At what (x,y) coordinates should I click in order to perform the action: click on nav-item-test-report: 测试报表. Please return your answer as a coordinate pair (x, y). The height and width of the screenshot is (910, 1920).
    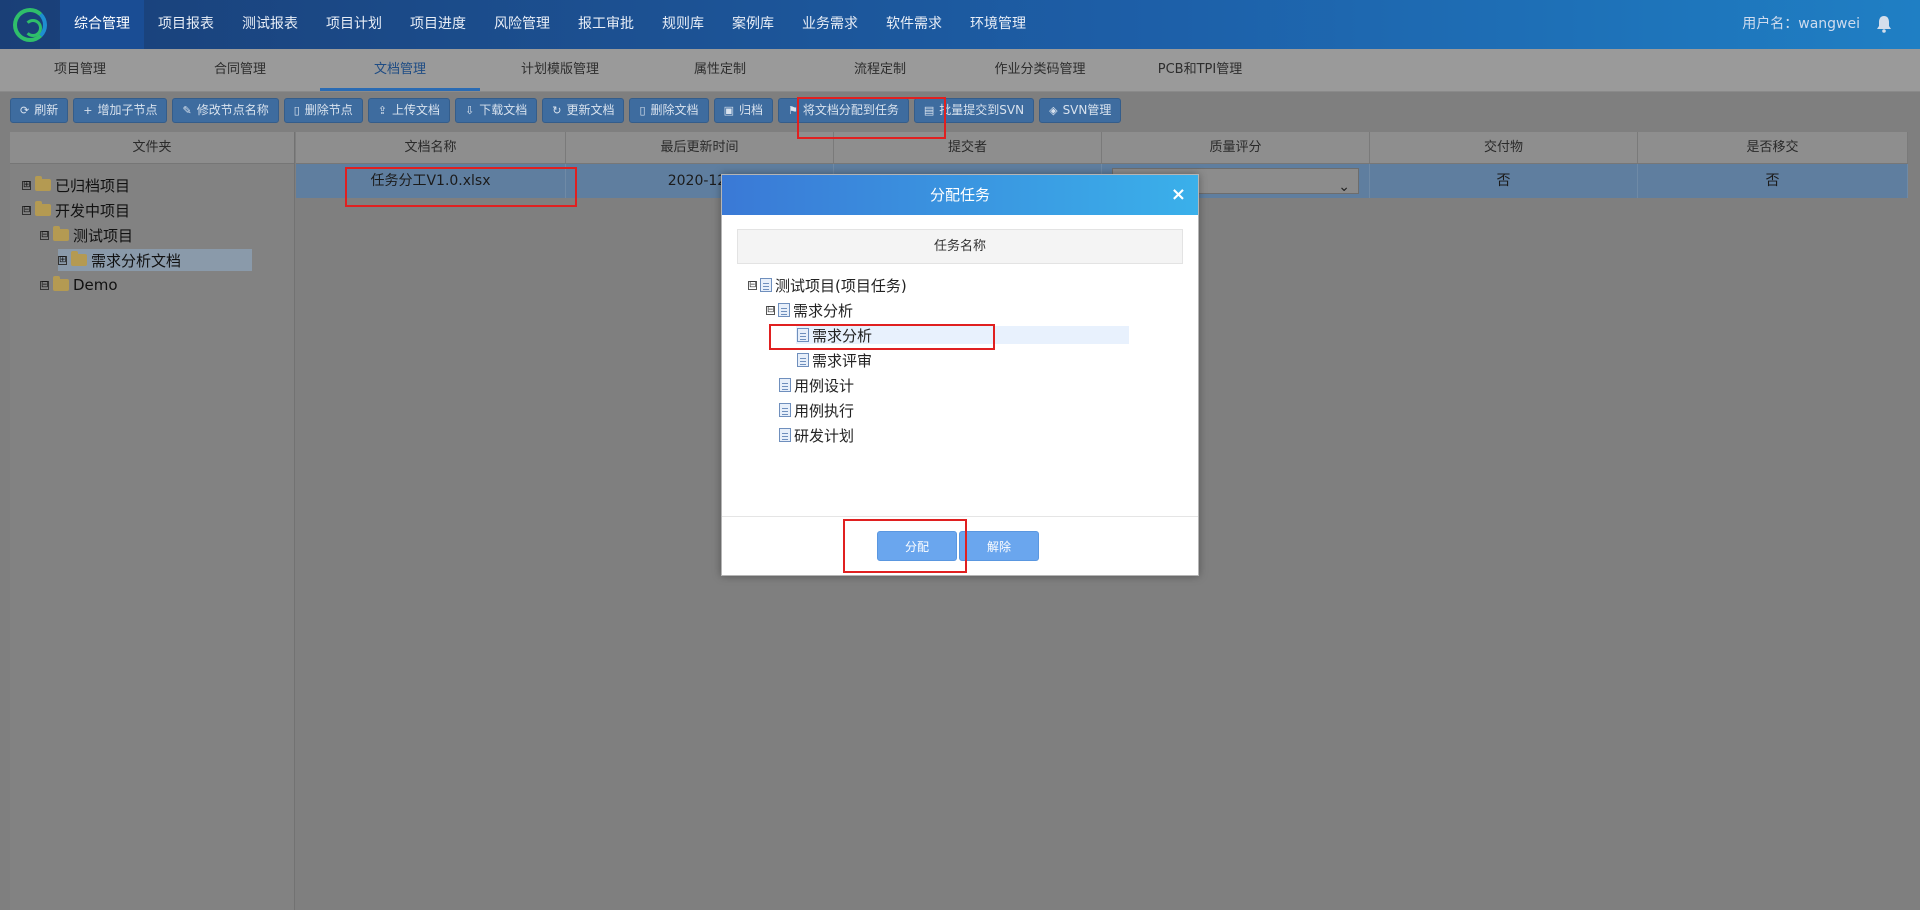
    Looking at the image, I should click on (270, 24).